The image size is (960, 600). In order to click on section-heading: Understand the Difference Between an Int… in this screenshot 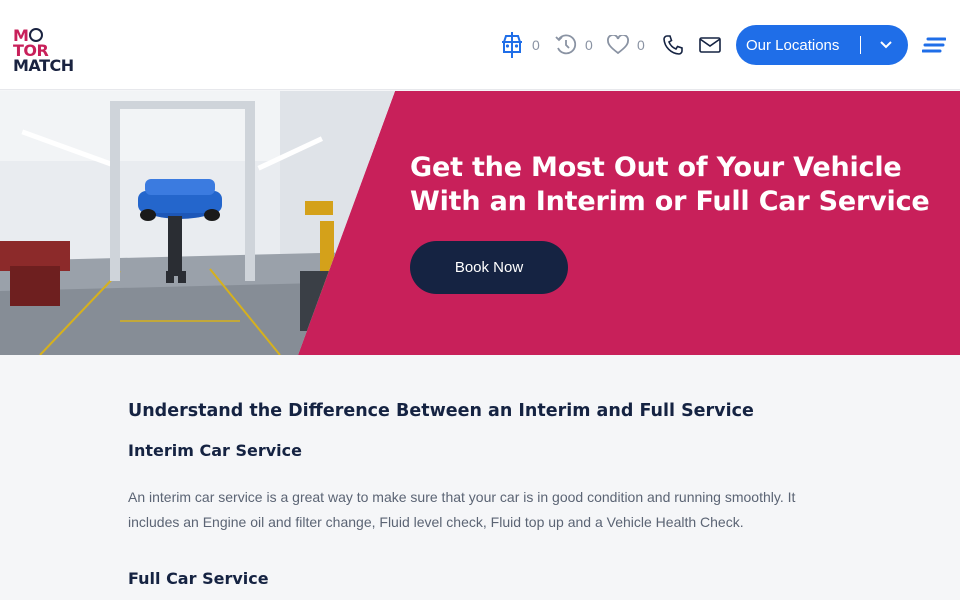, I will do `click(441, 411)`.